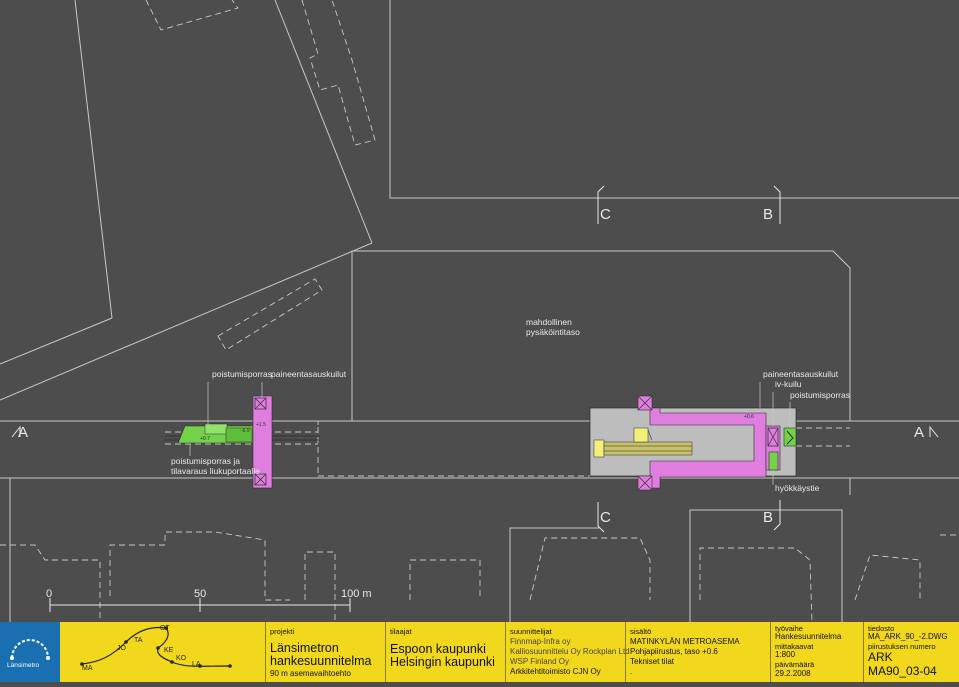  Describe the element at coordinates (205, 461) in the screenshot. I see `exit-escalator-label-1: poistumisporras ja` at that location.